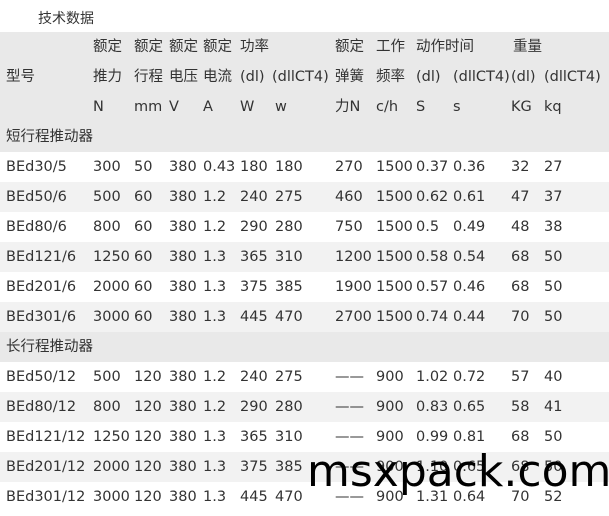  What do you see at coordinates (469, 287) in the screenshot?
I see `table-cell: 0.46` at bounding box center [469, 287].